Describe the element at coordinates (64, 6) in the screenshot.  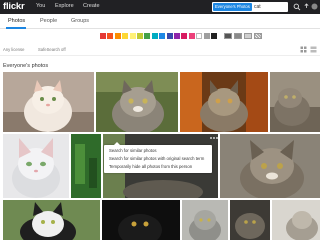
I see `nav-explore: Explore` at that location.